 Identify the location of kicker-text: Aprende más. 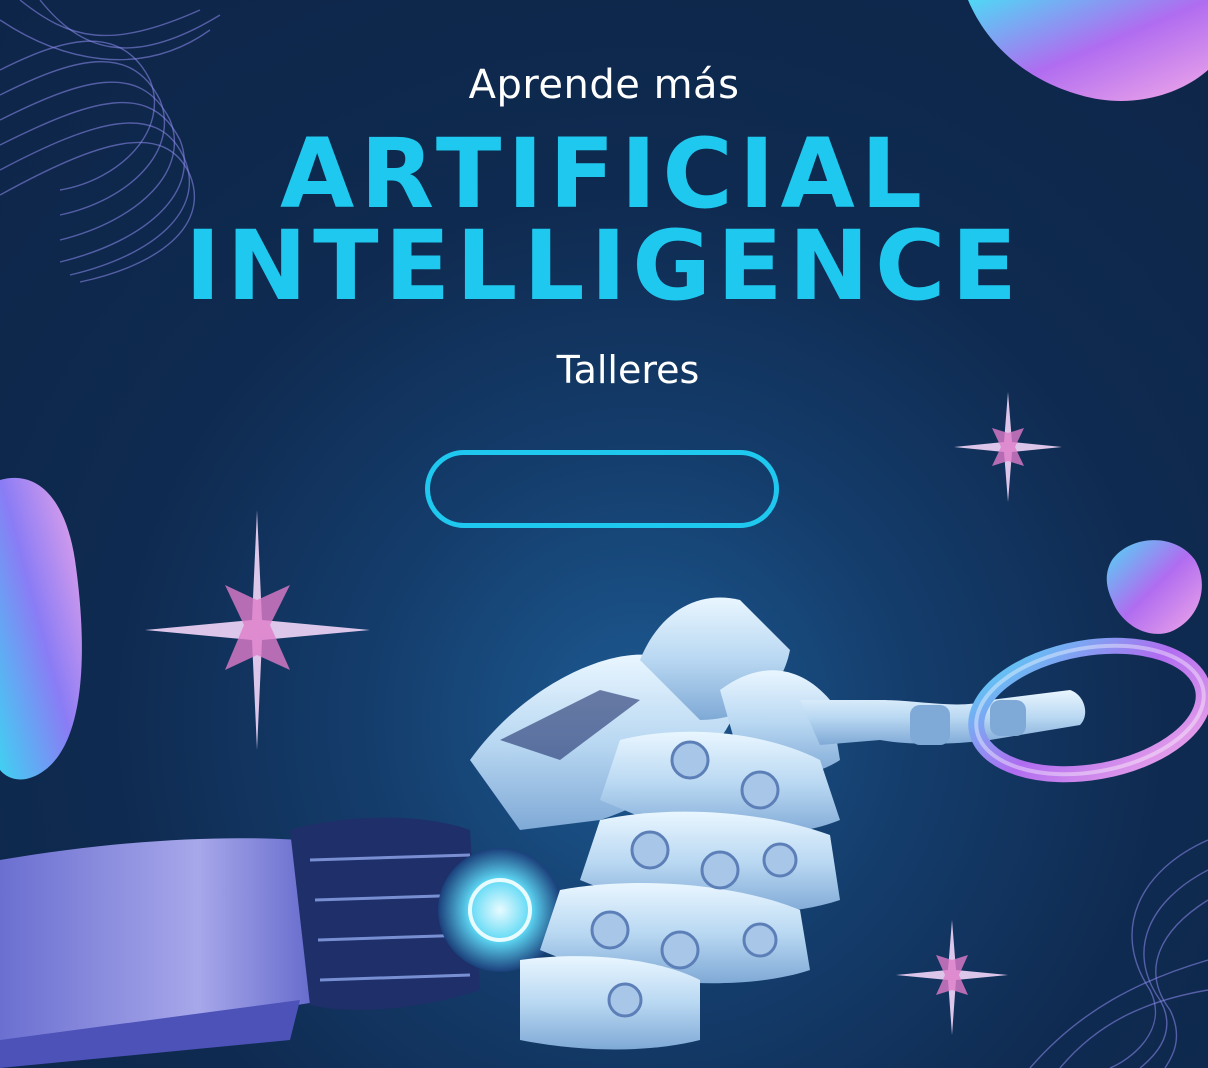
(604, 85).